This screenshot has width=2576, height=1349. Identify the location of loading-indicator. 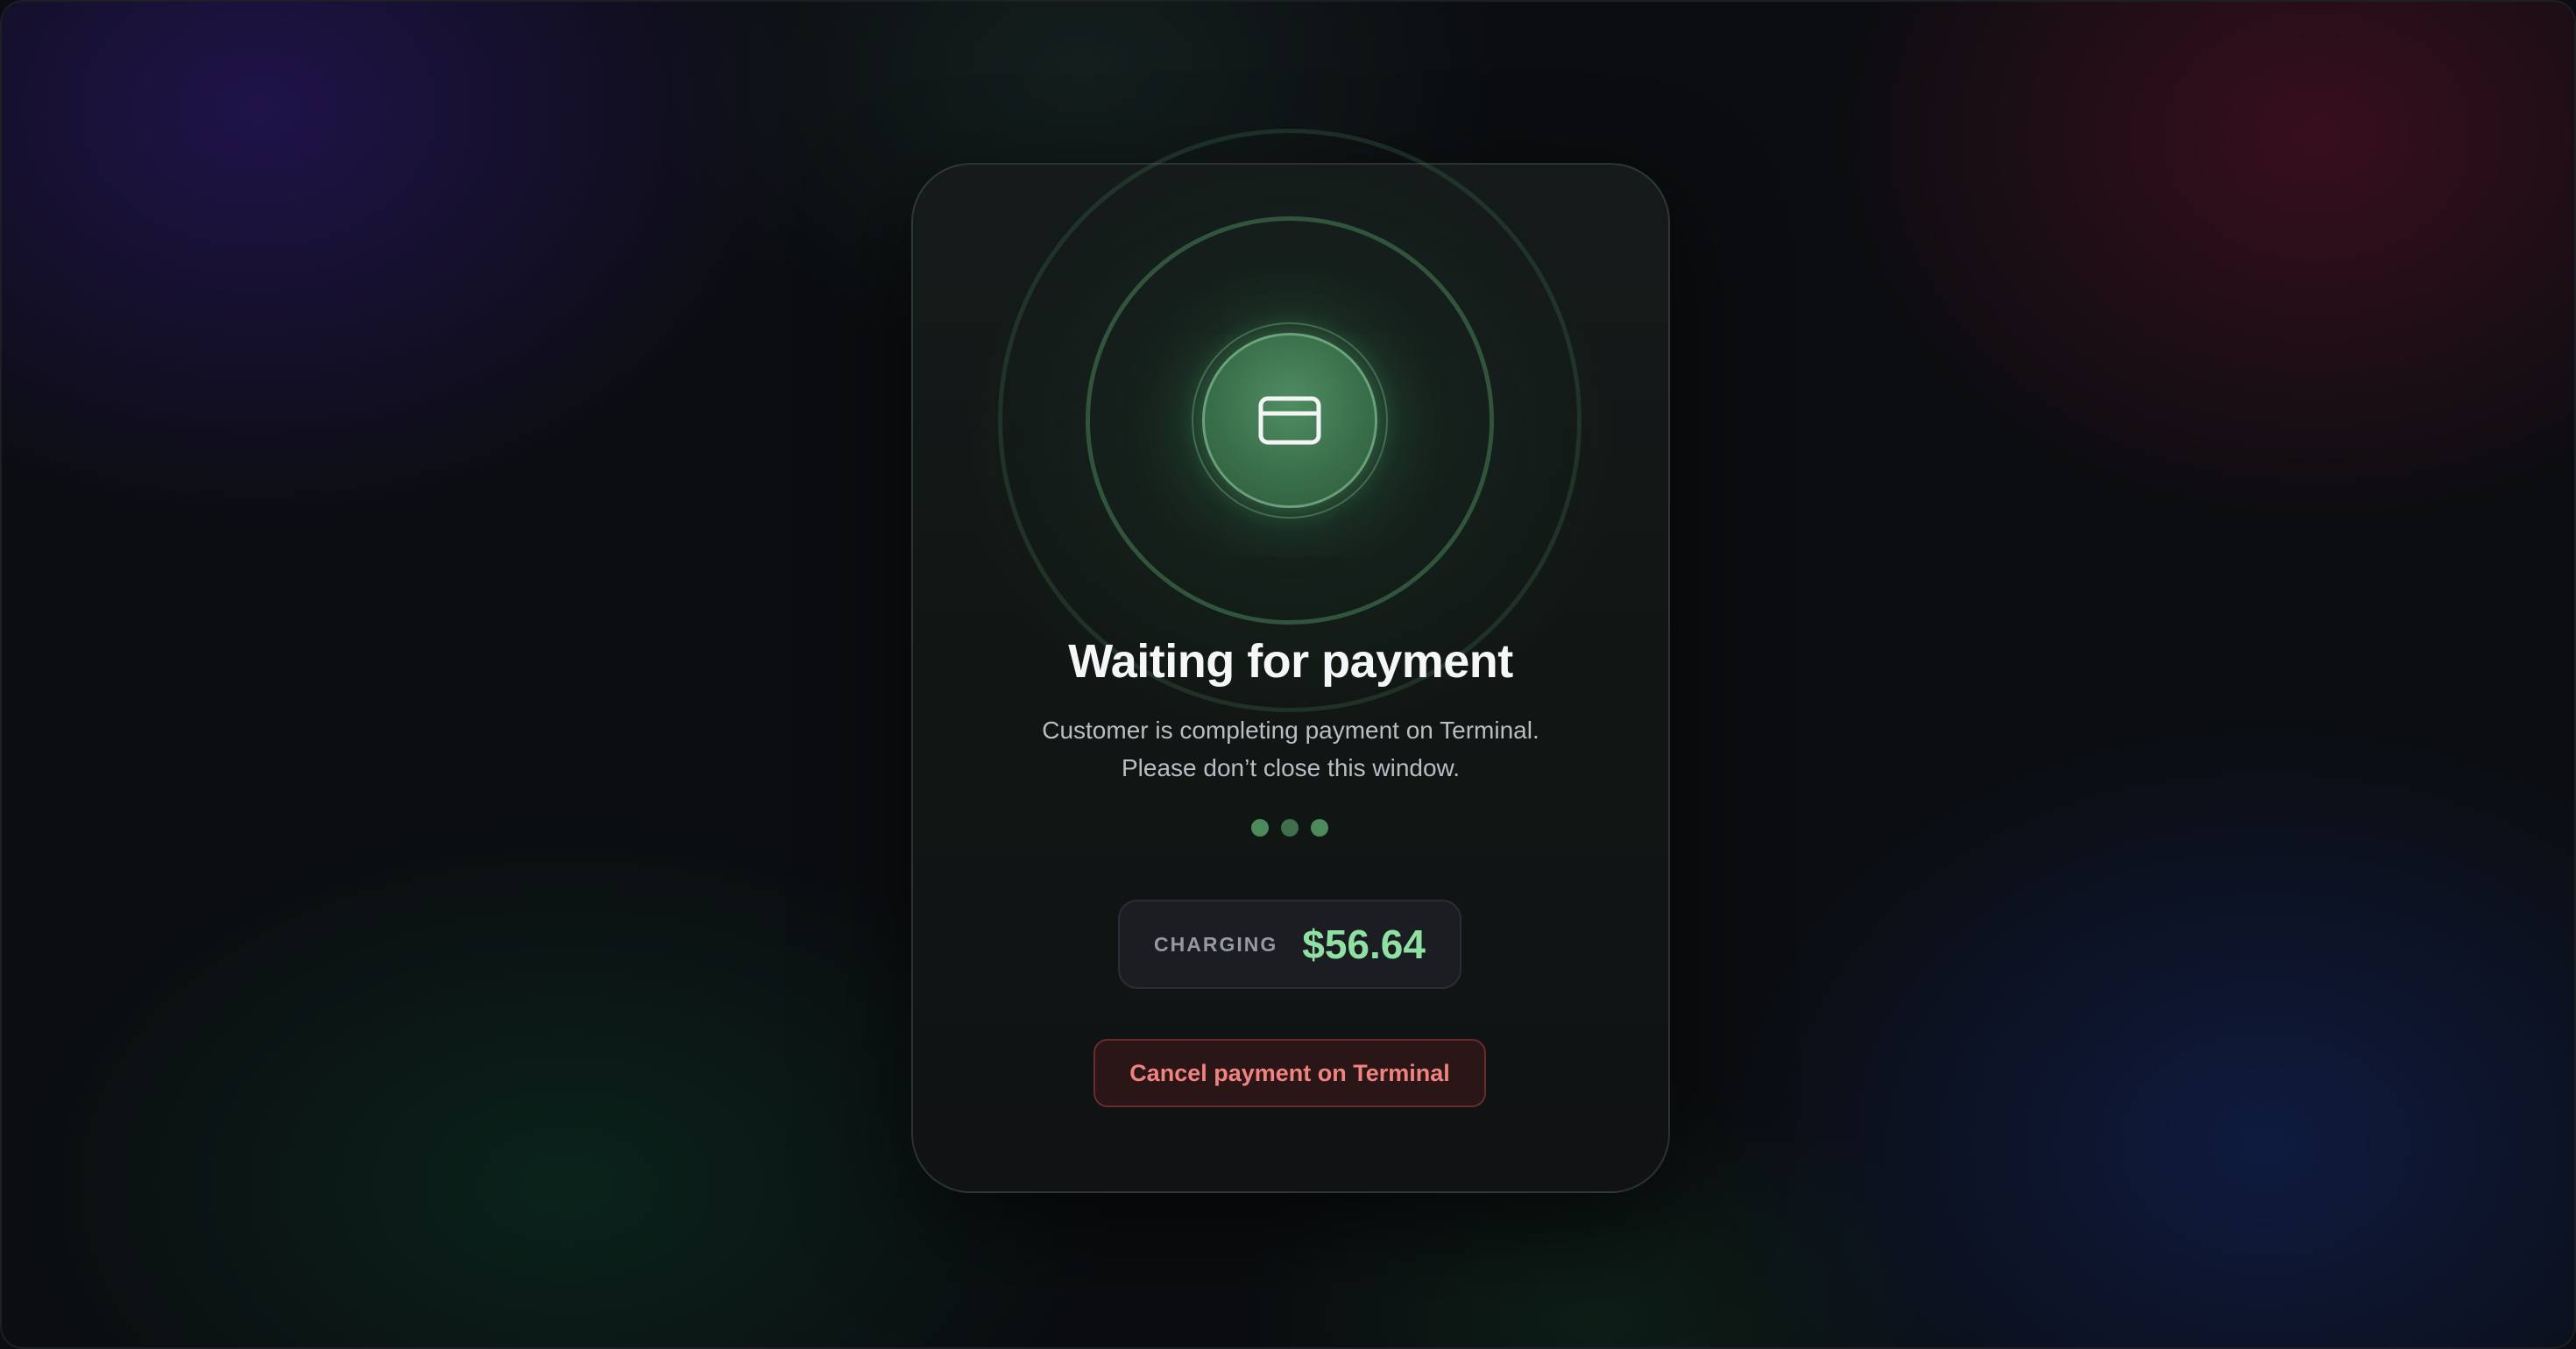
(1289, 828).